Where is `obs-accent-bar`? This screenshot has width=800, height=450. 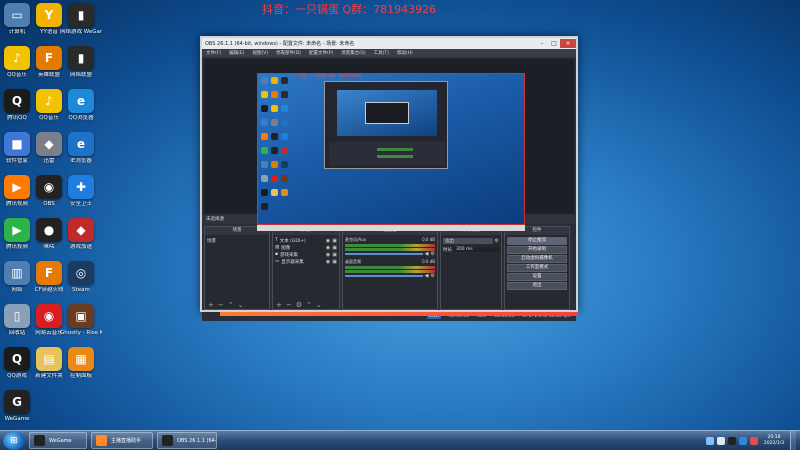
obs-accent-bar is located at coordinates (399, 314).